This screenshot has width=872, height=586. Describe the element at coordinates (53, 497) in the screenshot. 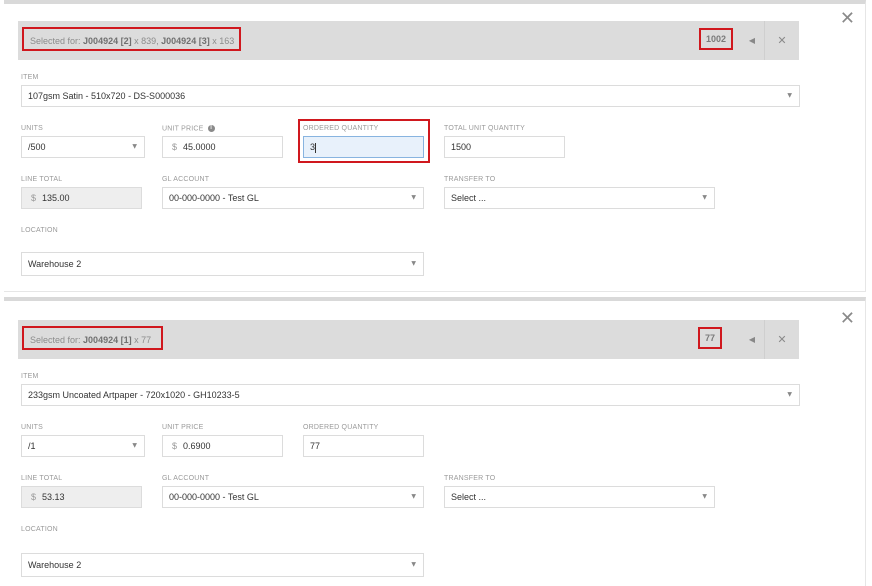

I see `line-total-value: 53.13` at that location.